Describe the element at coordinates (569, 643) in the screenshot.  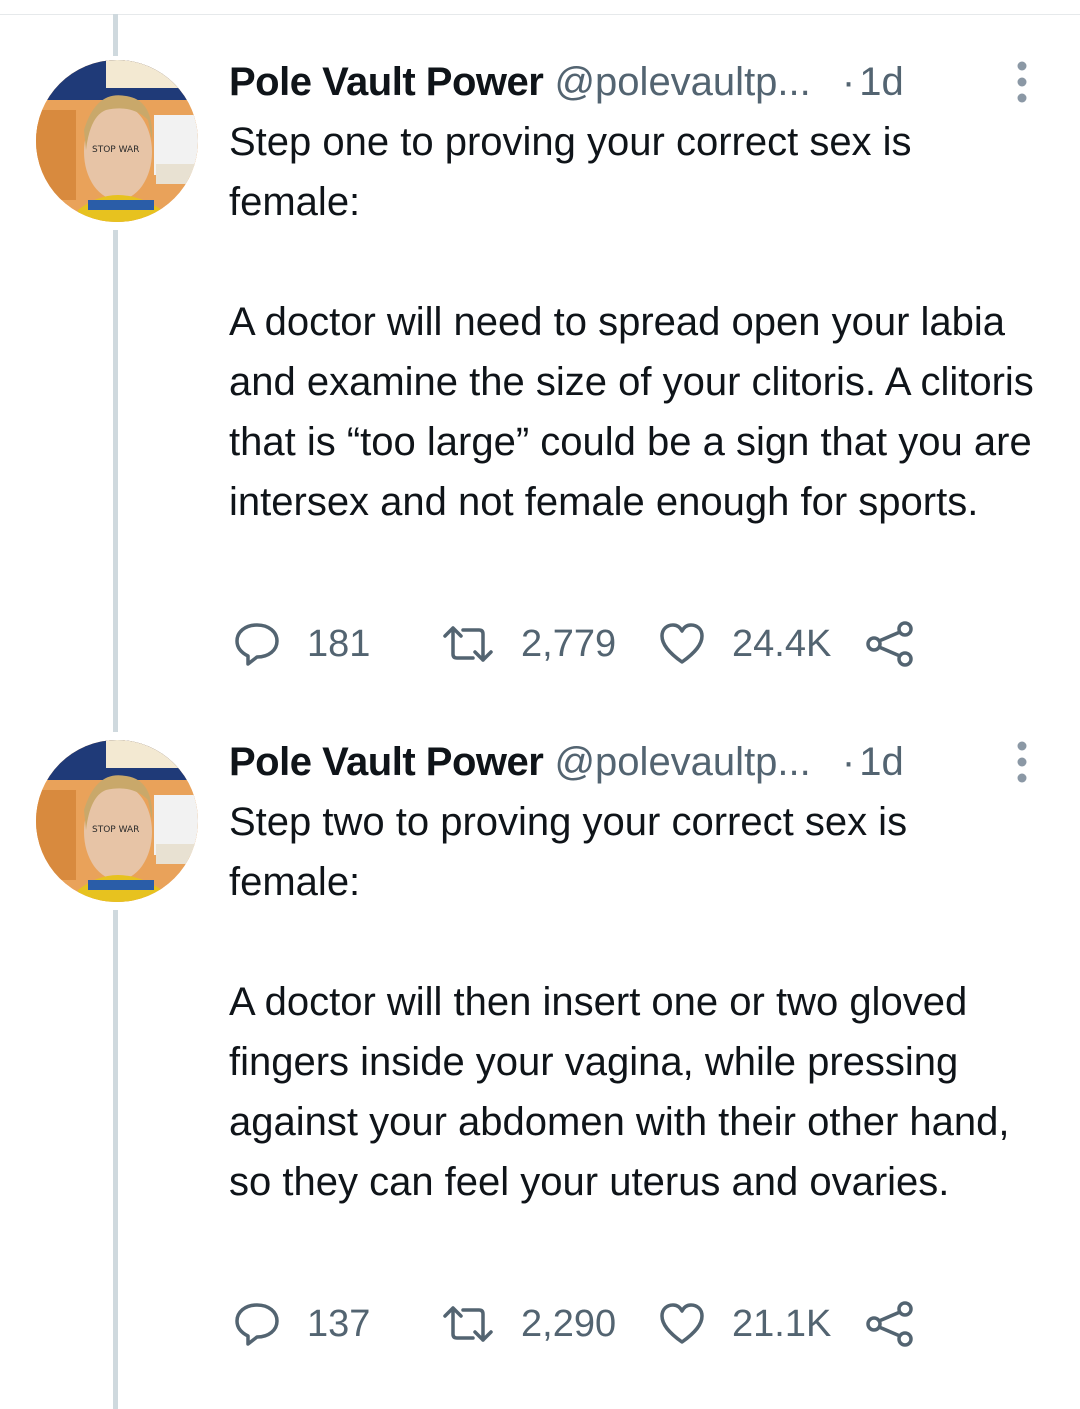
I see `retweet-count: 2,779` at that location.